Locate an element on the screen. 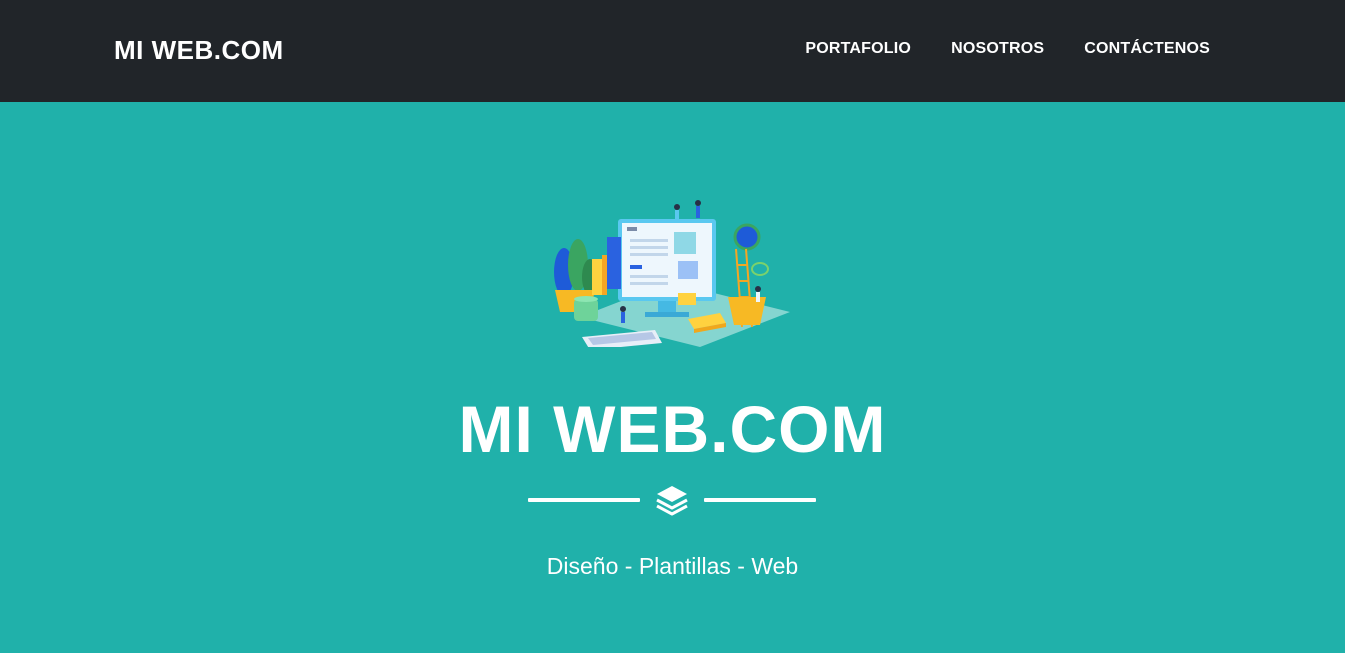 This screenshot has height=653, width=1345. hero-subtitle: Diseño - Plantillas - Web is located at coordinates (672, 566).